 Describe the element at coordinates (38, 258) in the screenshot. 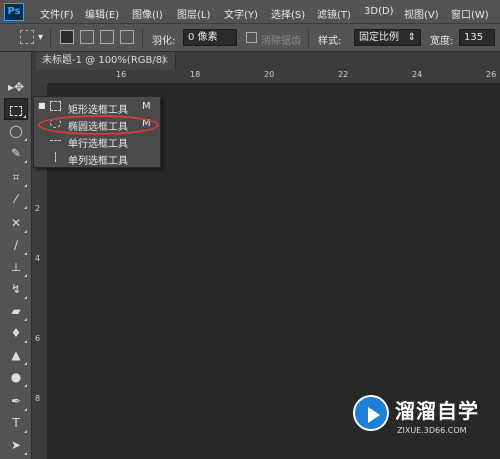

I see `ruler-tick-label: 4` at that location.